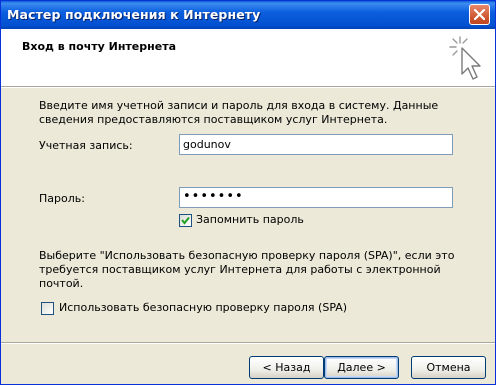 The height and width of the screenshot is (385, 496). I want to click on cancel-button: Отмена, so click(448, 367).